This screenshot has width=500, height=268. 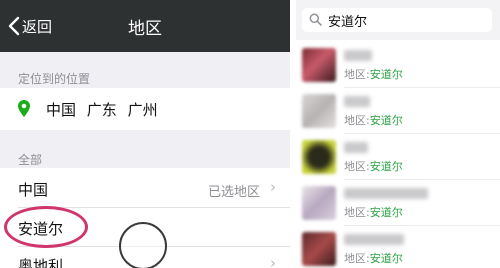 I want to click on location-city: 广州, so click(x=142, y=110).